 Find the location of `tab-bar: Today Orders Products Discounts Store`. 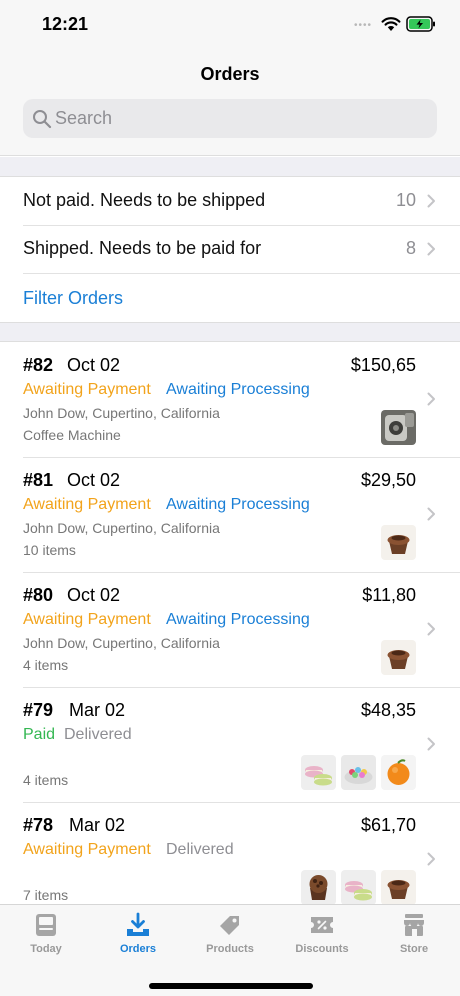

tab-bar: Today Orders Products Discounts Store is located at coordinates (230, 950).